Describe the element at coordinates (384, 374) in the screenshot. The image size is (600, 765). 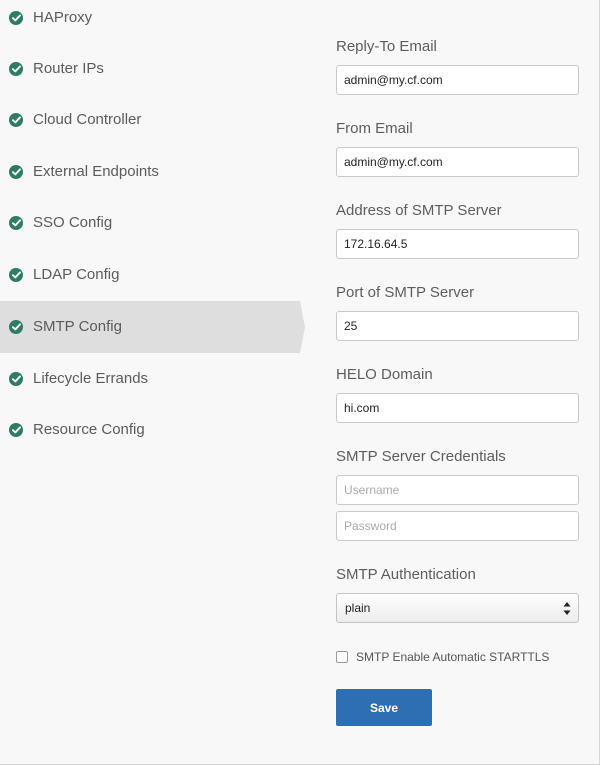
I see `helo-domain-label: HELO Domain` at that location.